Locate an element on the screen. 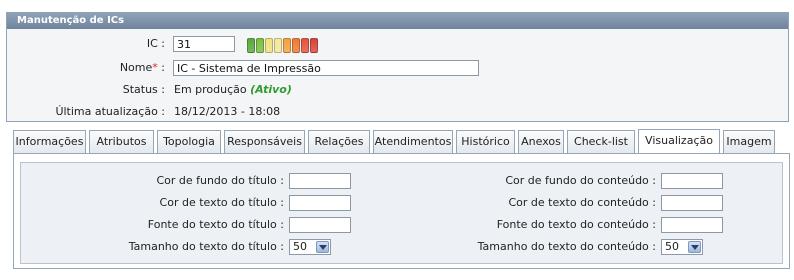  tab-topologia: Topologia is located at coordinates (189, 142).